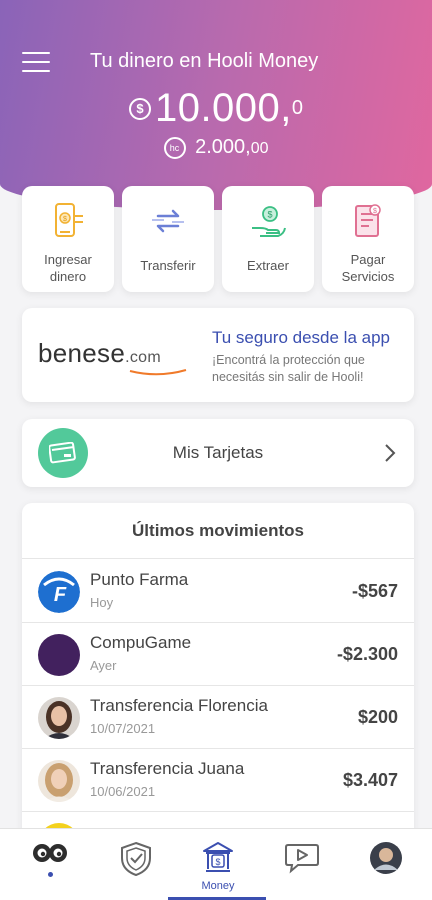  Describe the element at coordinates (297, 108) in the screenshot. I see `balance-decimals: 0` at that location.